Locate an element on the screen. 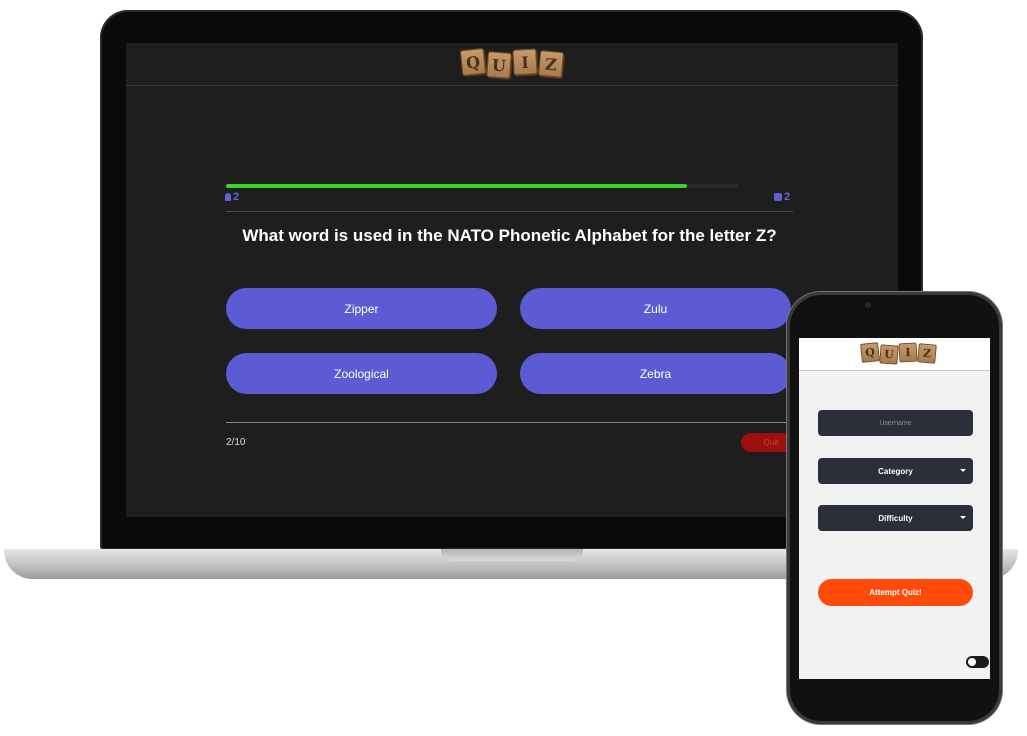  attempt-quiz-button: Attempt Quiz! is located at coordinates (895, 592).